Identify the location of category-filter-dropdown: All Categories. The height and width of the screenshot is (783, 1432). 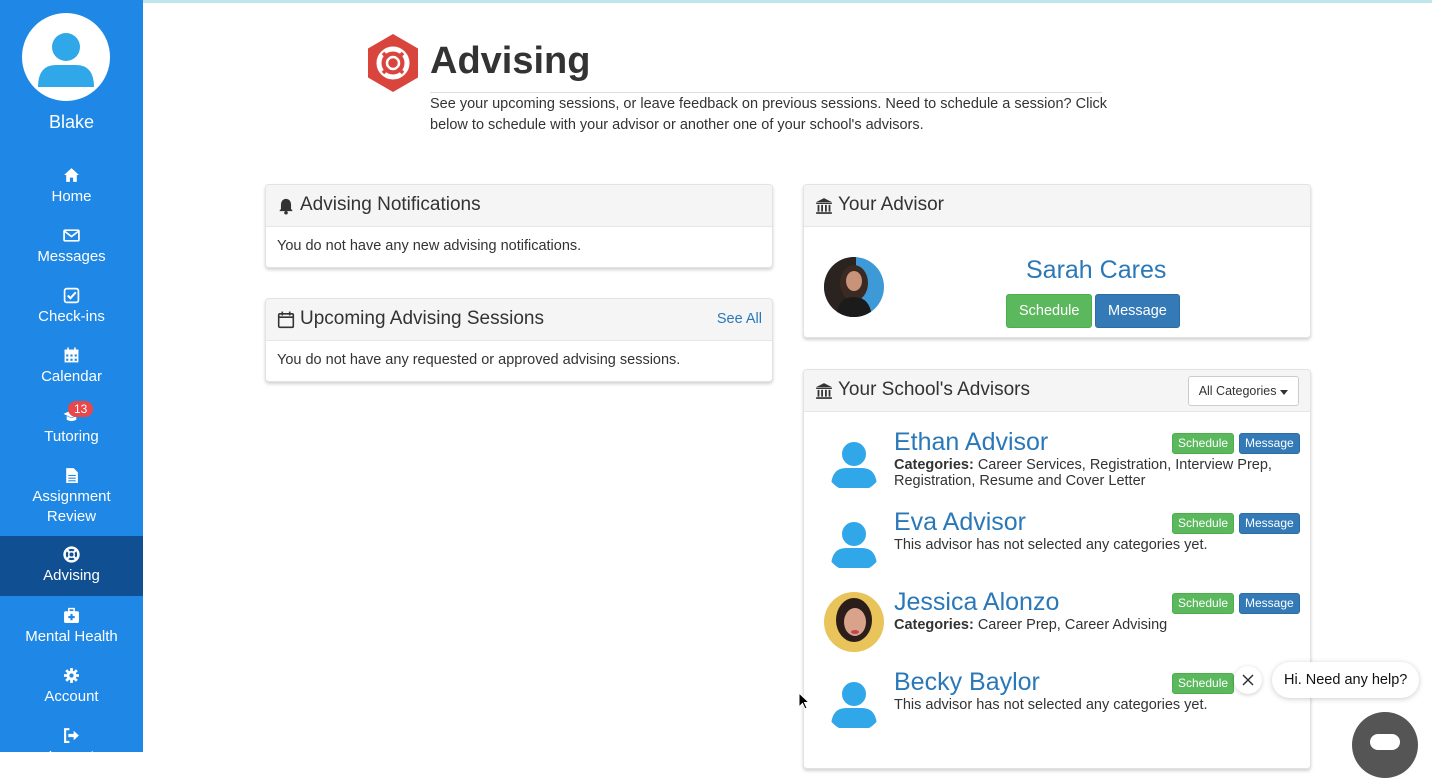
(1243, 391).